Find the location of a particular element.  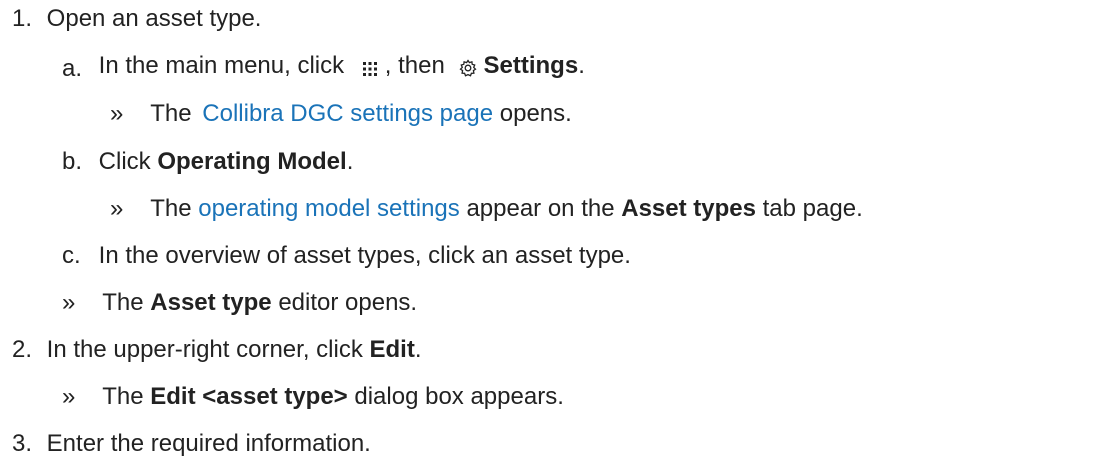

step-1: 1. Open an asset type. is located at coordinates (136, 19).